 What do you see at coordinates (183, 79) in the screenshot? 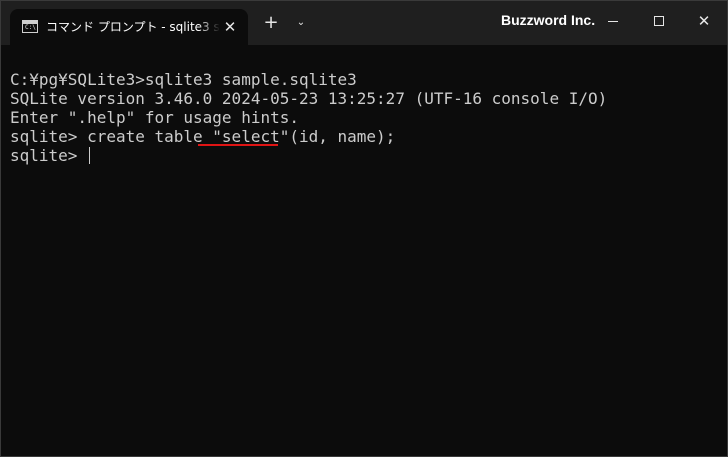
I see `console-line: C:¥pg¥SQLite3>sqlite3 sample.sqlite3` at bounding box center [183, 79].